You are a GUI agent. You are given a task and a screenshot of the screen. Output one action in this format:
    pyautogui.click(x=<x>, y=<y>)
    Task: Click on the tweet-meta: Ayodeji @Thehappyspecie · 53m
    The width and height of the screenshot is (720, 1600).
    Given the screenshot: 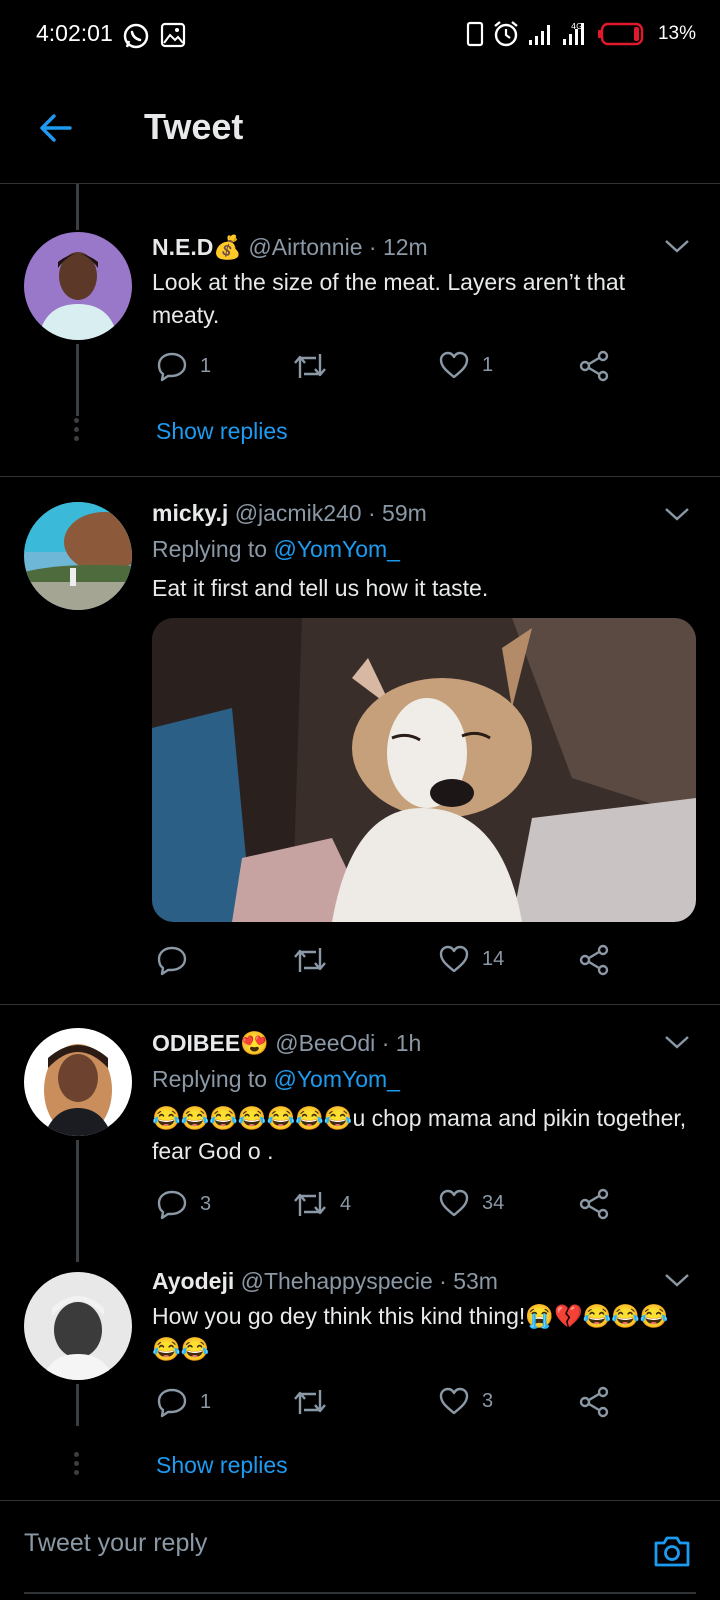 What is the action you would take?
    pyautogui.click(x=325, y=1281)
    